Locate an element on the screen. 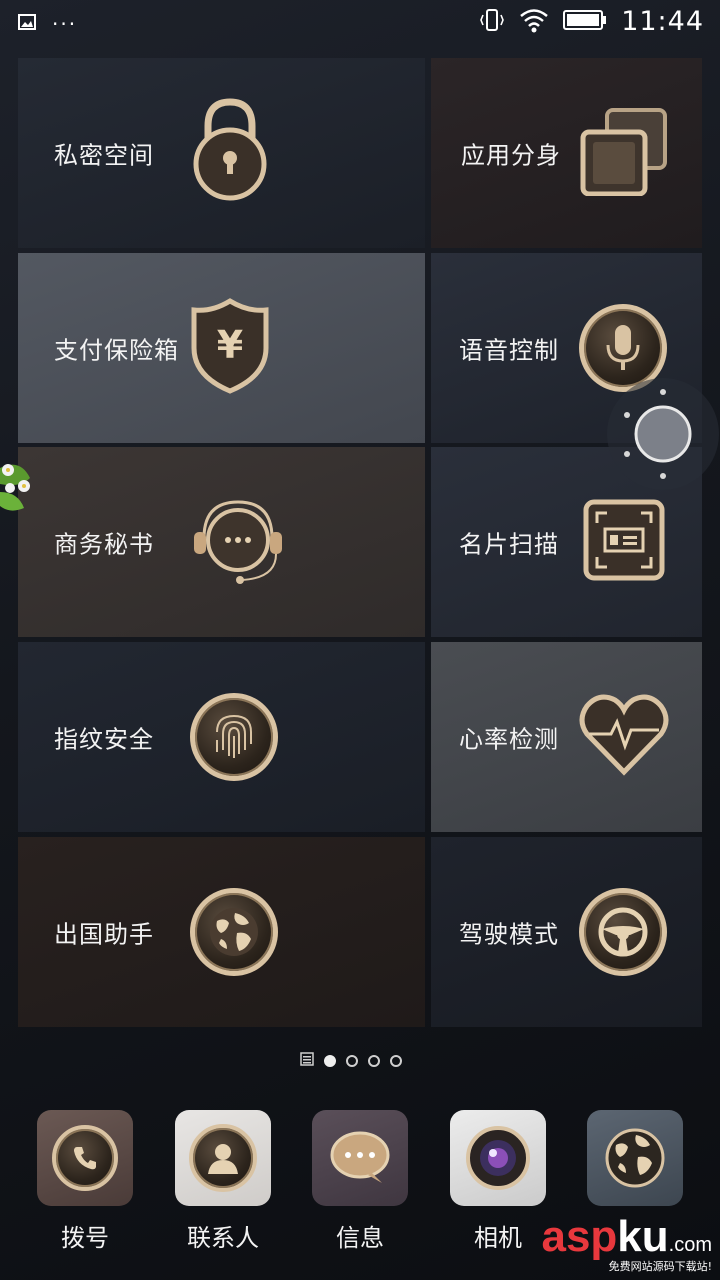 Image resolution: width=720 pixels, height=1280 pixels. dock-item-contacts: 联系人 is located at coordinates (223, 1181).